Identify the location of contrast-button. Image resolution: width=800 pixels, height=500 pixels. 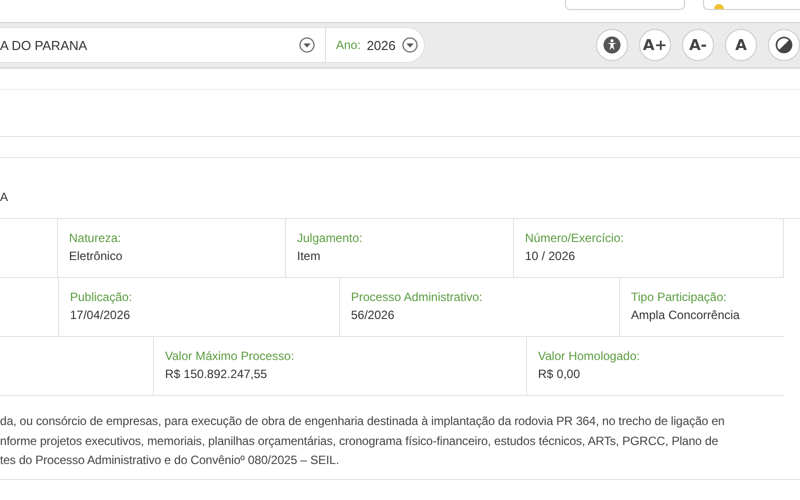
(784, 45).